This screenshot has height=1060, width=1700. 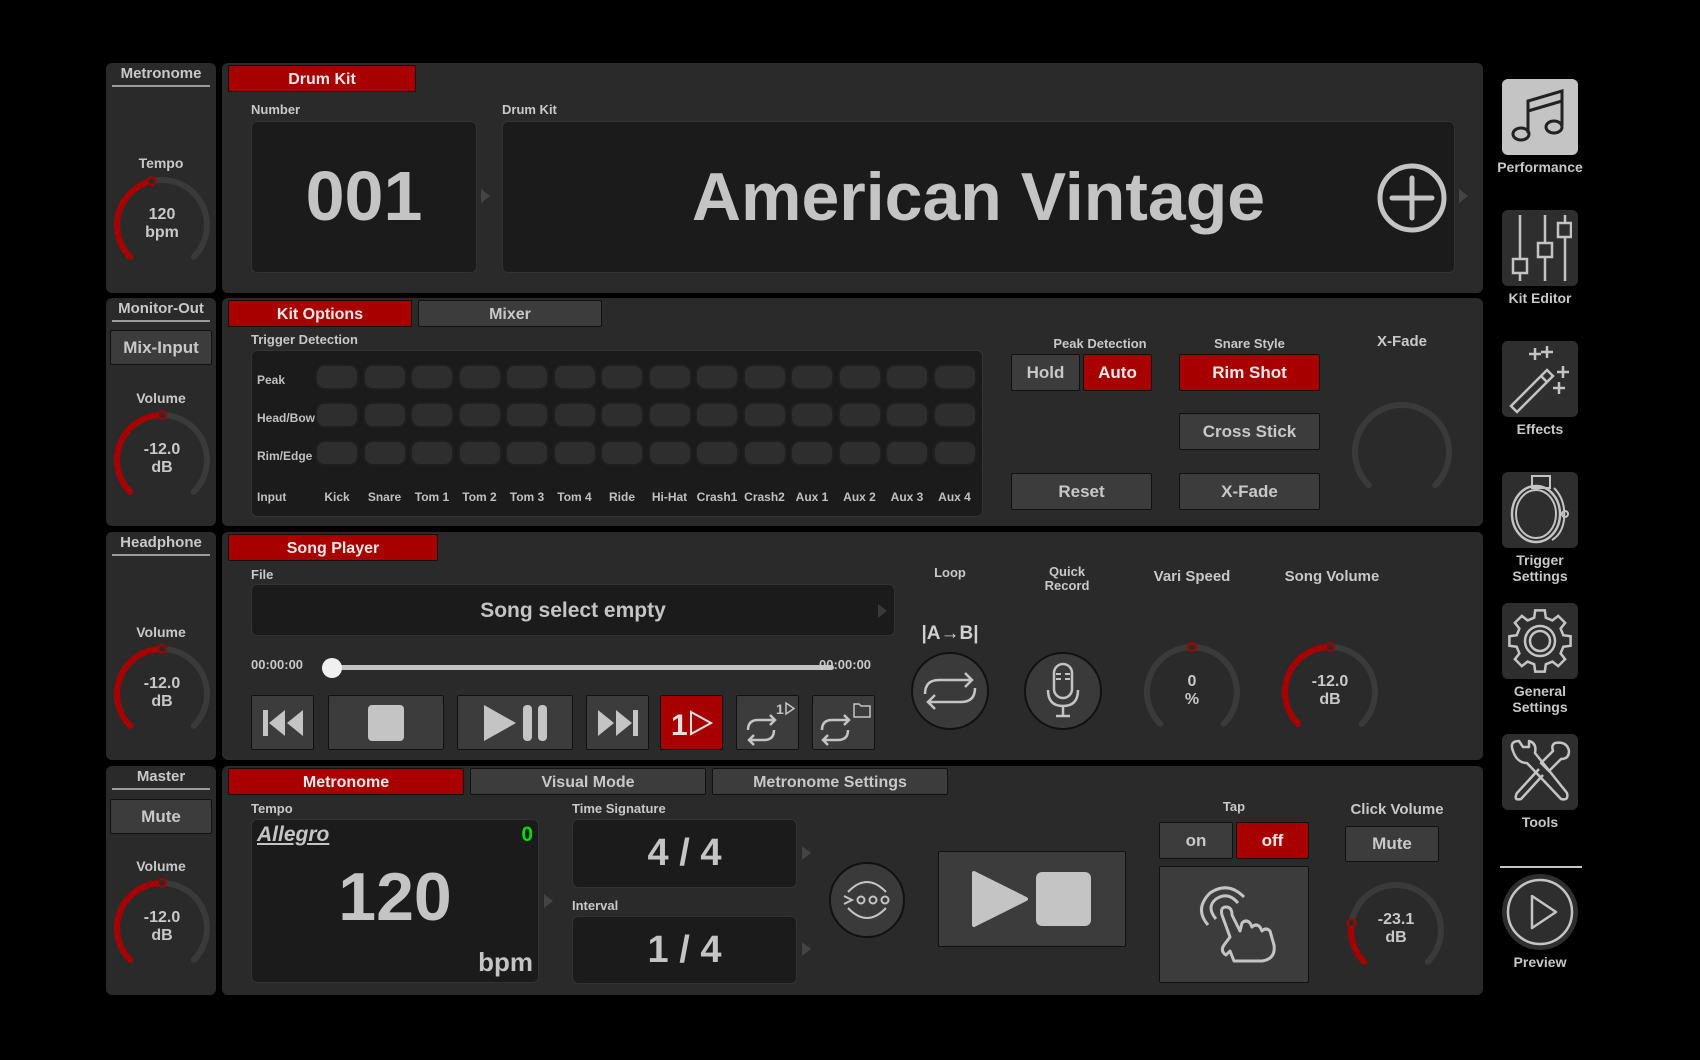 I want to click on interval-display: 1 / 4, so click(x=684, y=950).